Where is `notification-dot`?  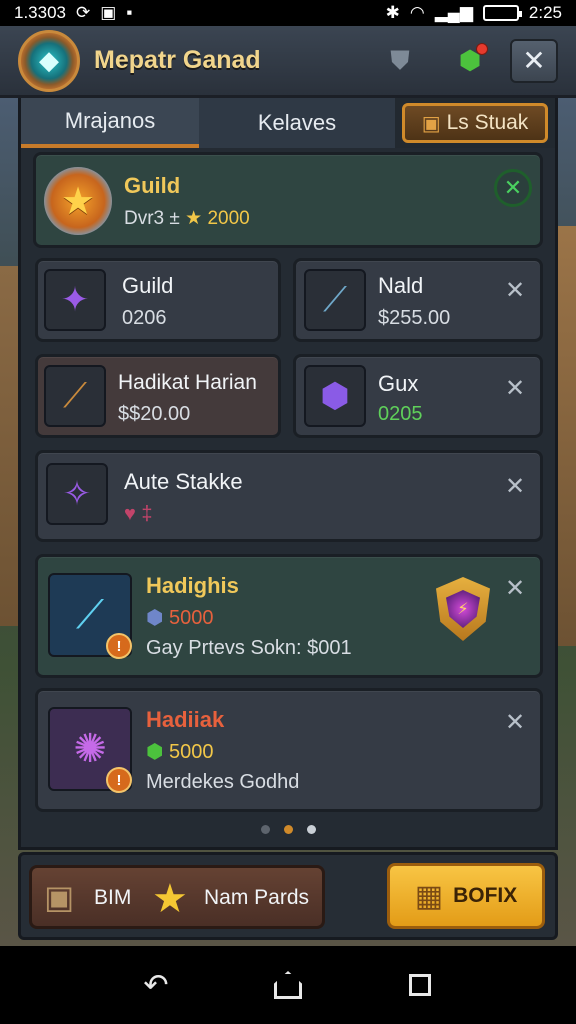 notification-dot is located at coordinates (482, 48).